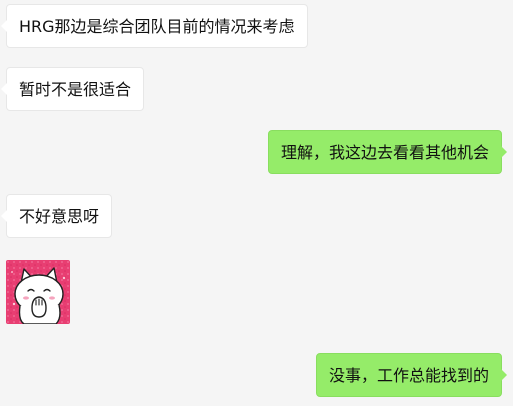 Image resolution: width=513 pixels, height=406 pixels. I want to click on outgoing-message-bubble: 没事，工作总能找到的, so click(411, 375).